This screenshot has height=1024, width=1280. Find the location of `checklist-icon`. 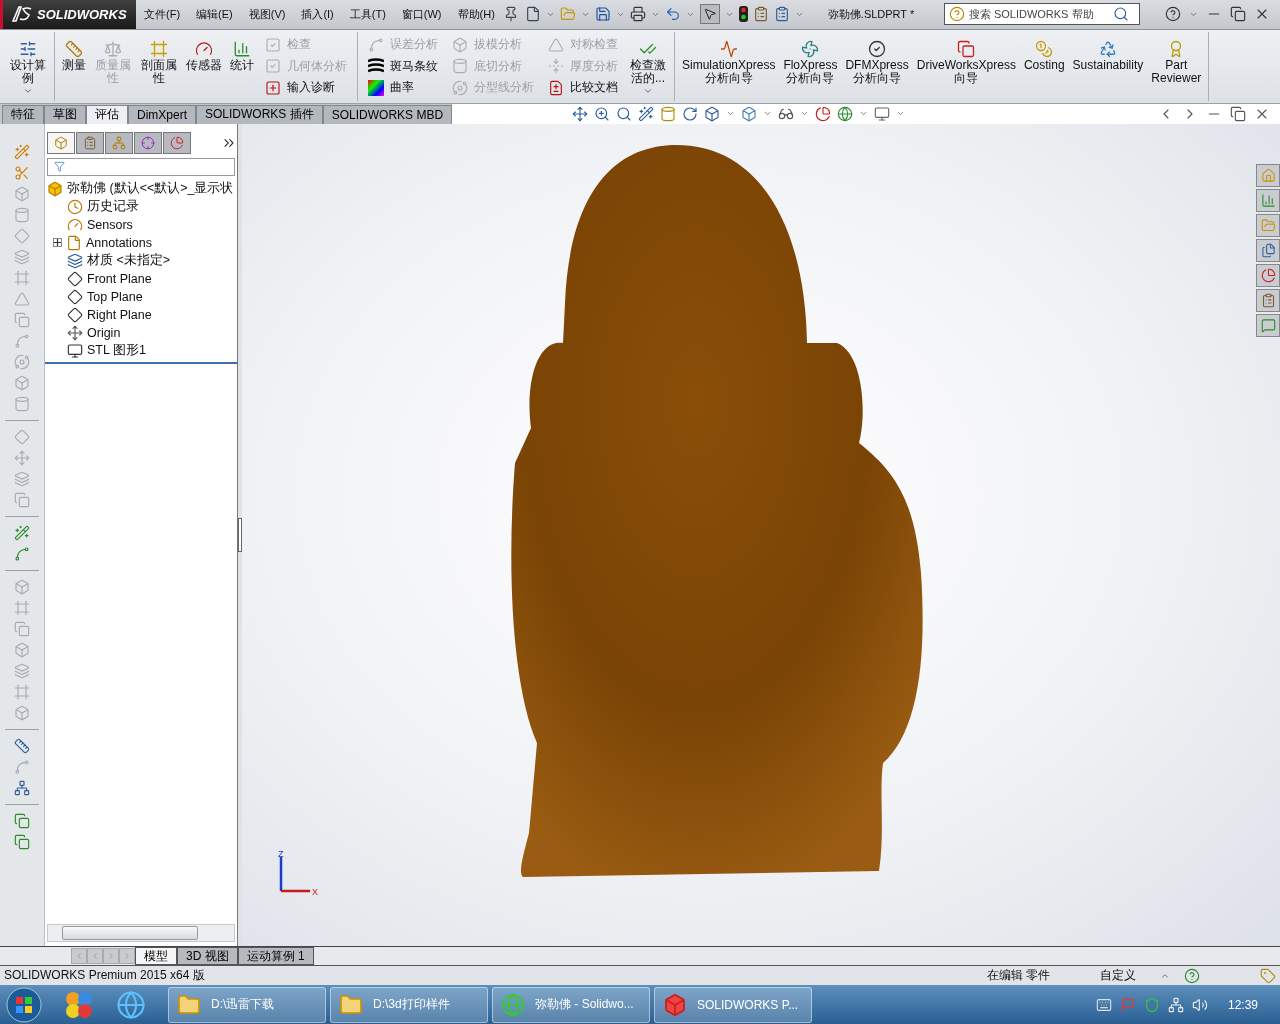

checklist-icon is located at coordinates (781, 14).